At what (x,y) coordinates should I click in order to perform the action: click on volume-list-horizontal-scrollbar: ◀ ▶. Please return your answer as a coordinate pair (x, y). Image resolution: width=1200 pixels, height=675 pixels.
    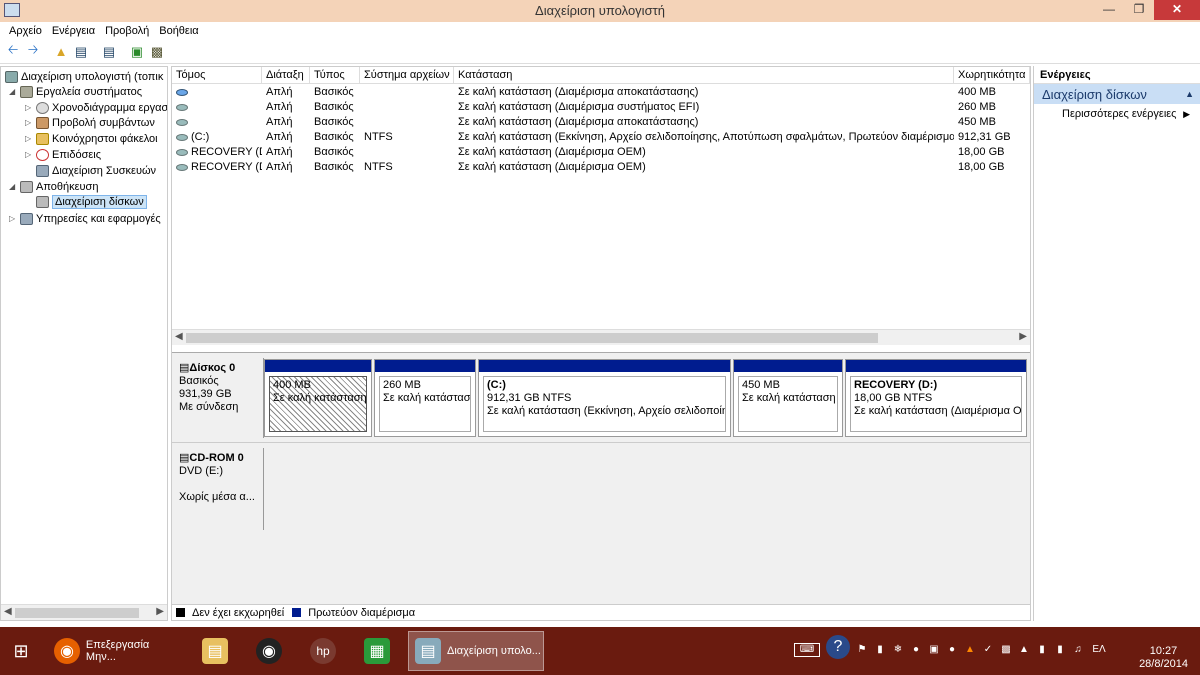
    Looking at the image, I should click on (601, 337).